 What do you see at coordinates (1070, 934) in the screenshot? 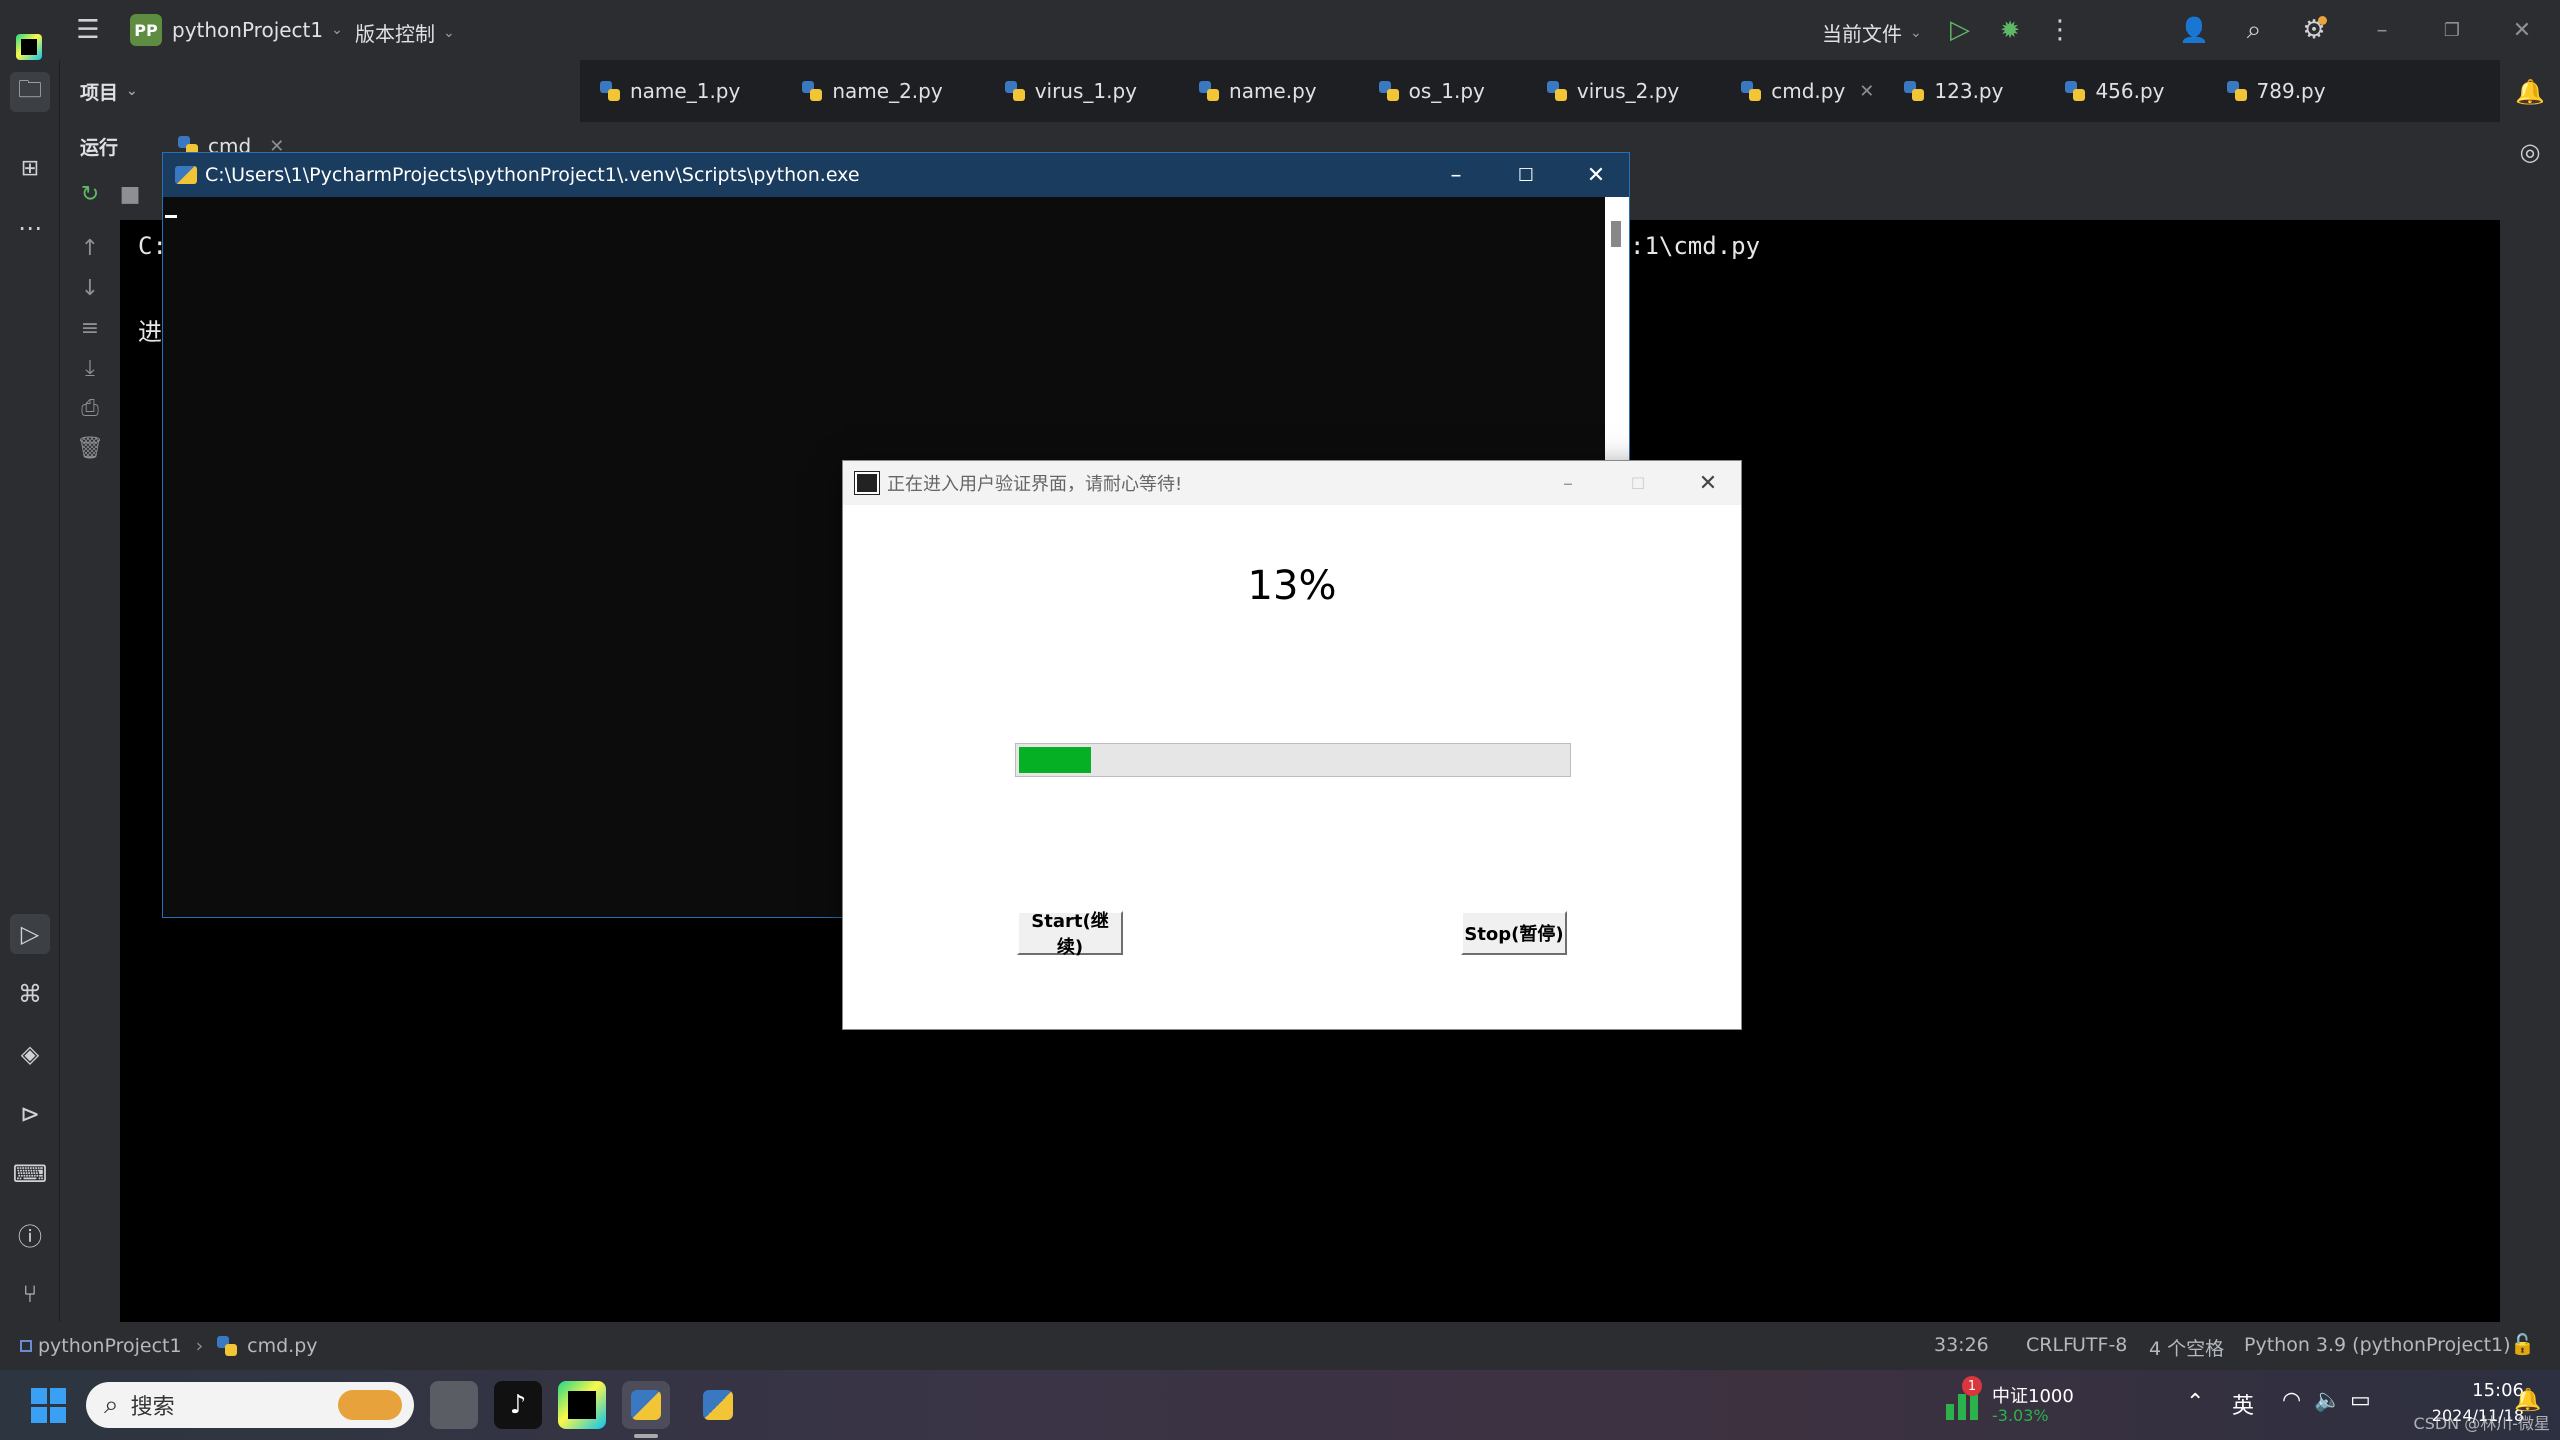
I see `start-continue-button: Start(继续)` at bounding box center [1070, 934].